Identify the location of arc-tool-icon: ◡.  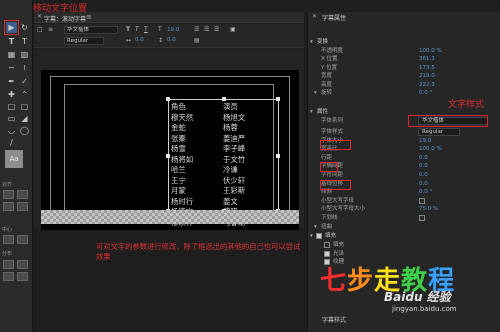
(11, 130).